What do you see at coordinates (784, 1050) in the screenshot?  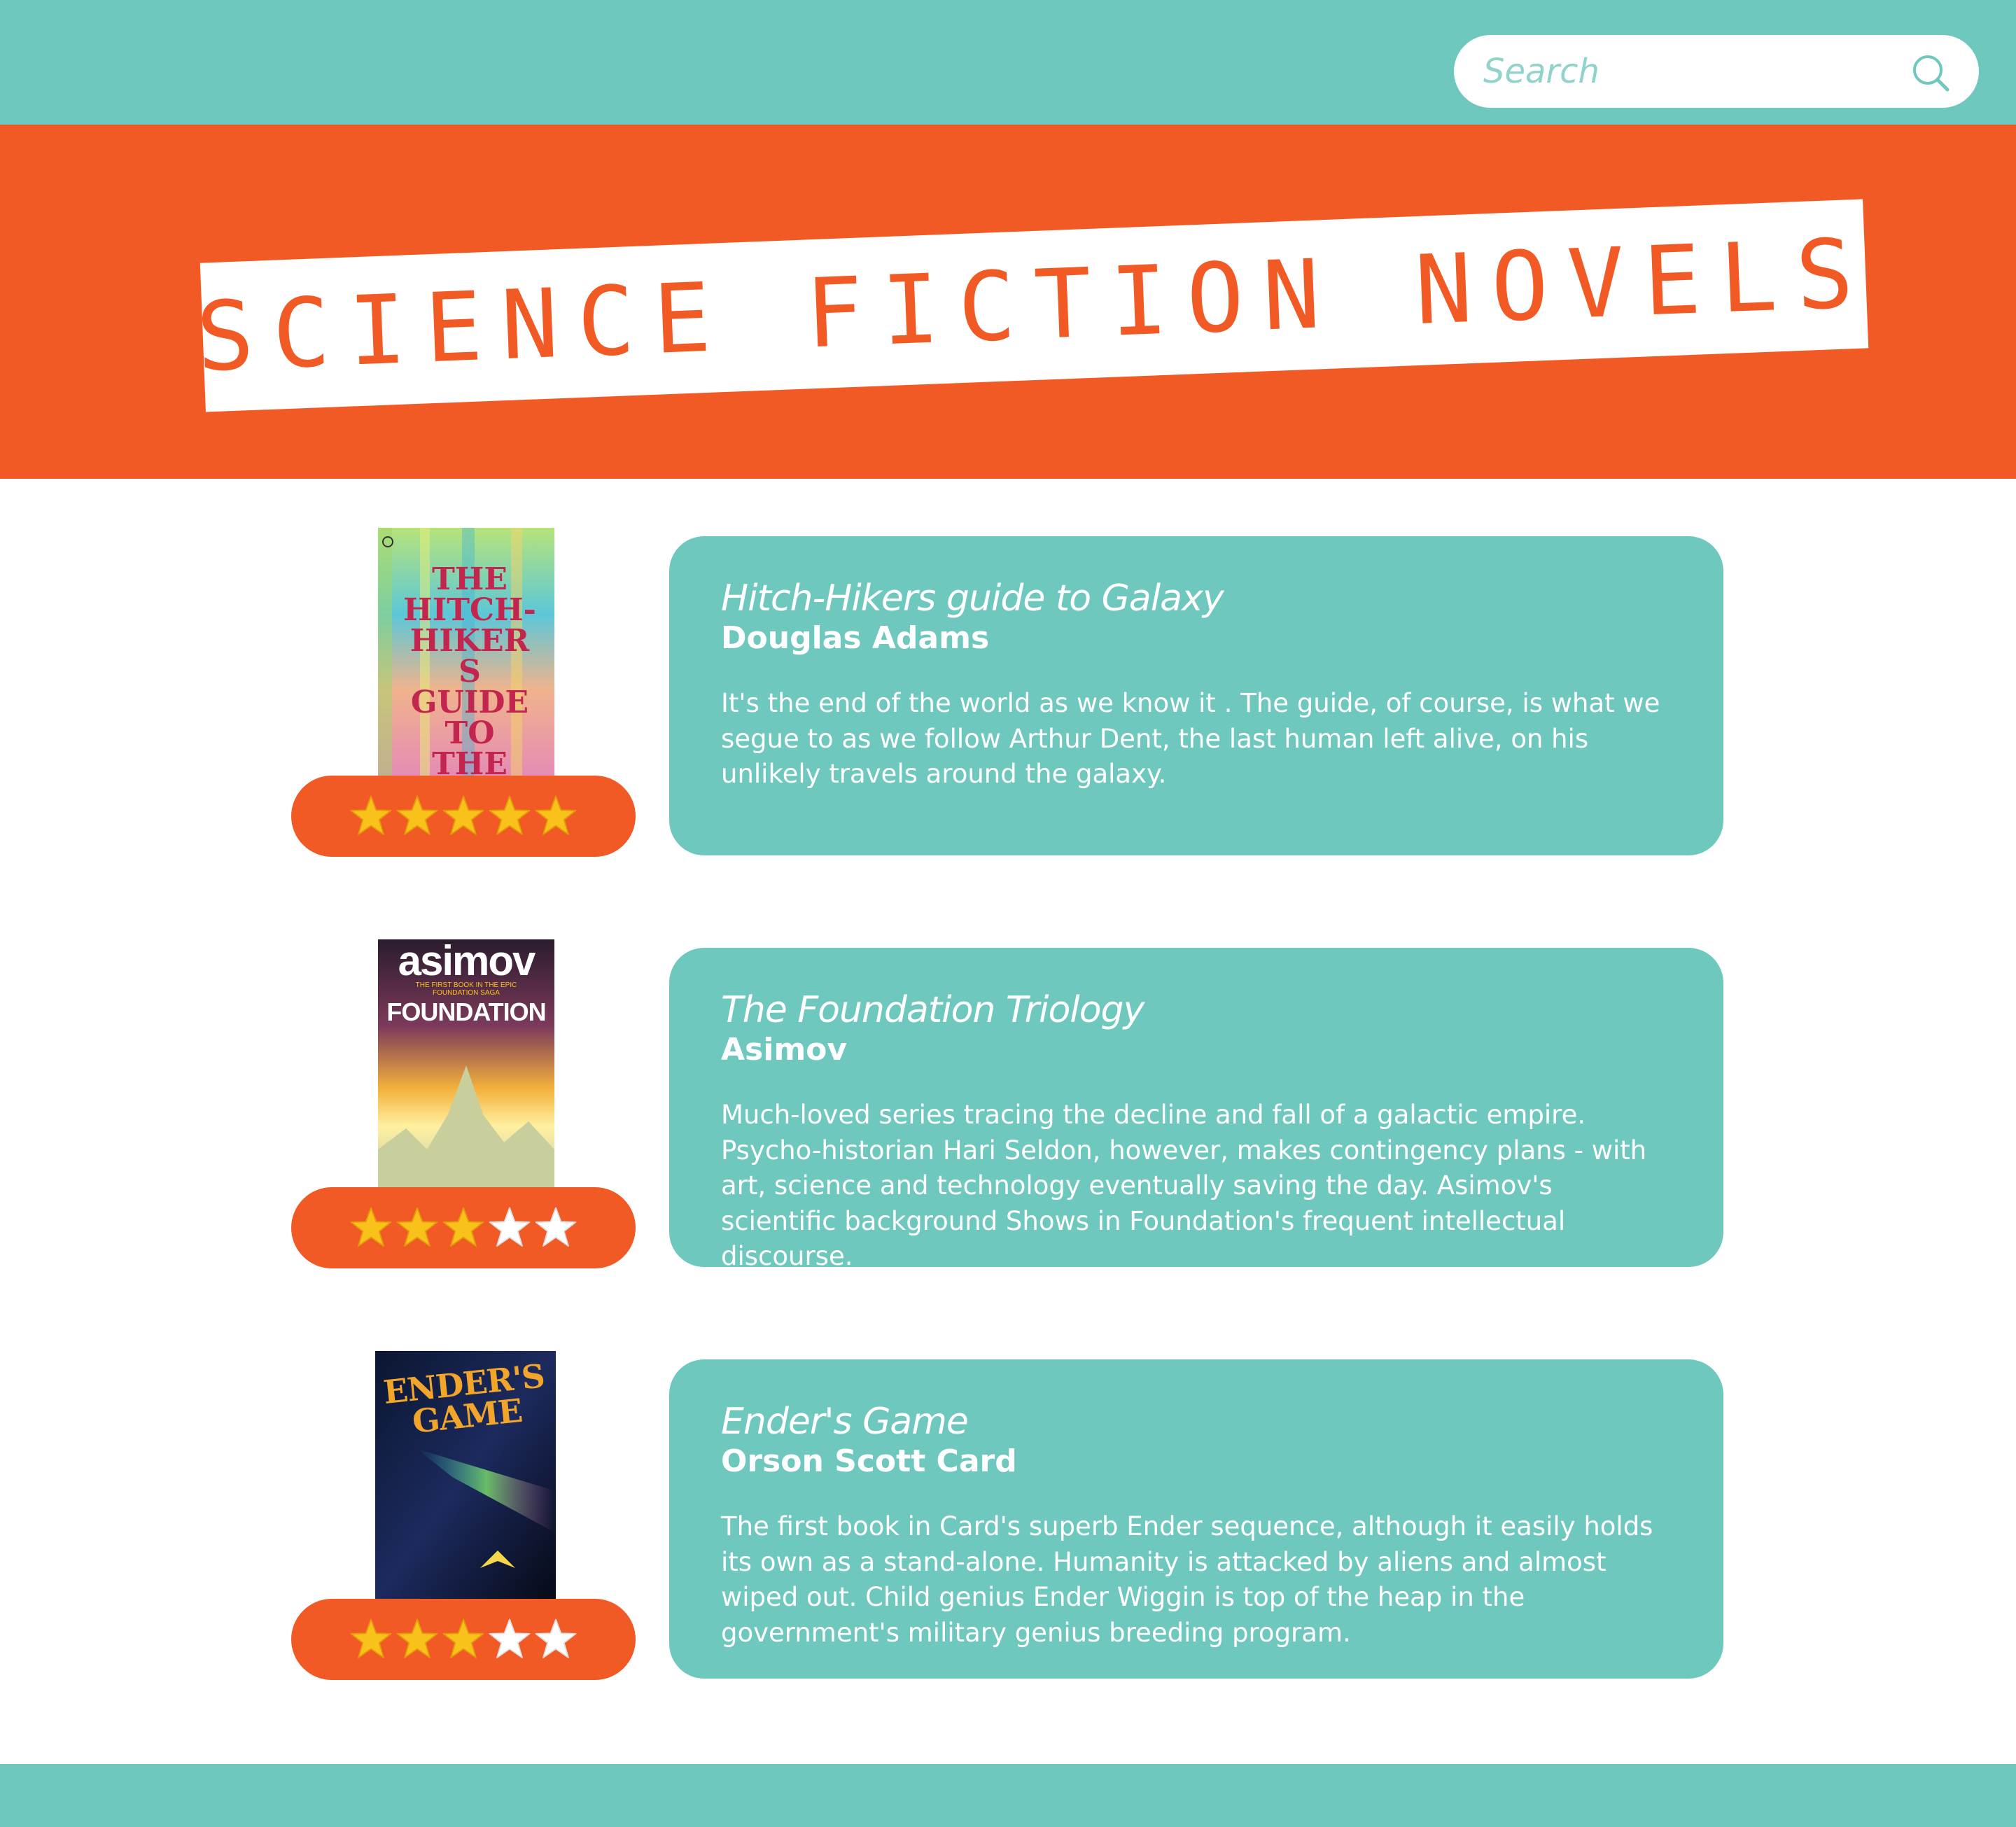 I see `book-author: Asimov` at bounding box center [784, 1050].